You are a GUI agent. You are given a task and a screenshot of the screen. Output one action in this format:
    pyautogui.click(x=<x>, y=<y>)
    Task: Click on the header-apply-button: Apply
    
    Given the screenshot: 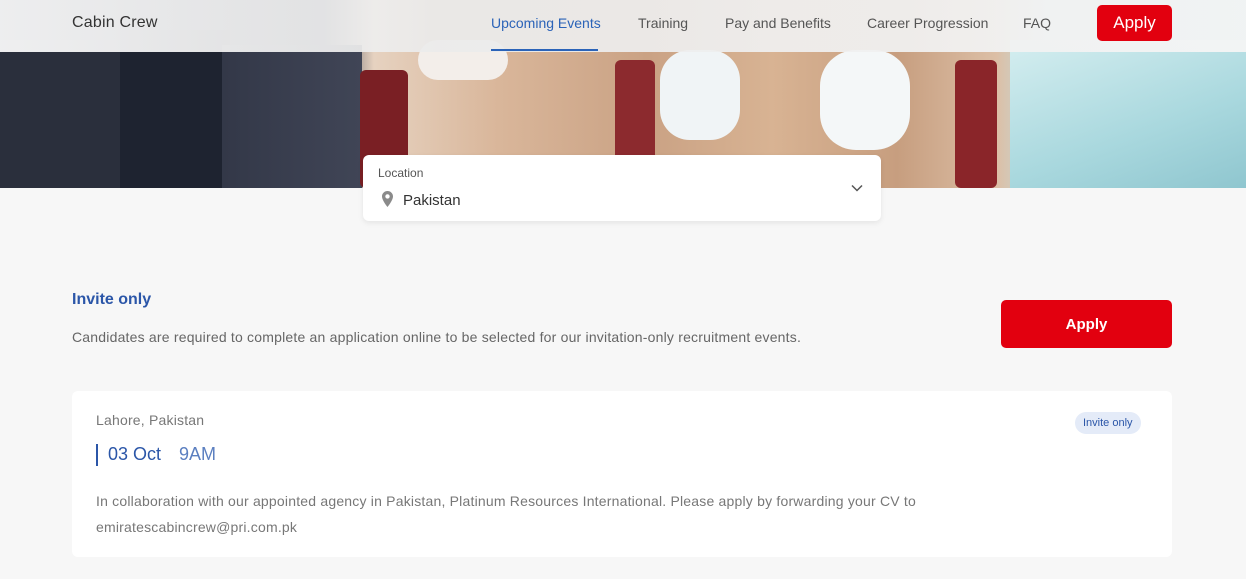 What is the action you would take?
    pyautogui.click(x=1134, y=23)
    